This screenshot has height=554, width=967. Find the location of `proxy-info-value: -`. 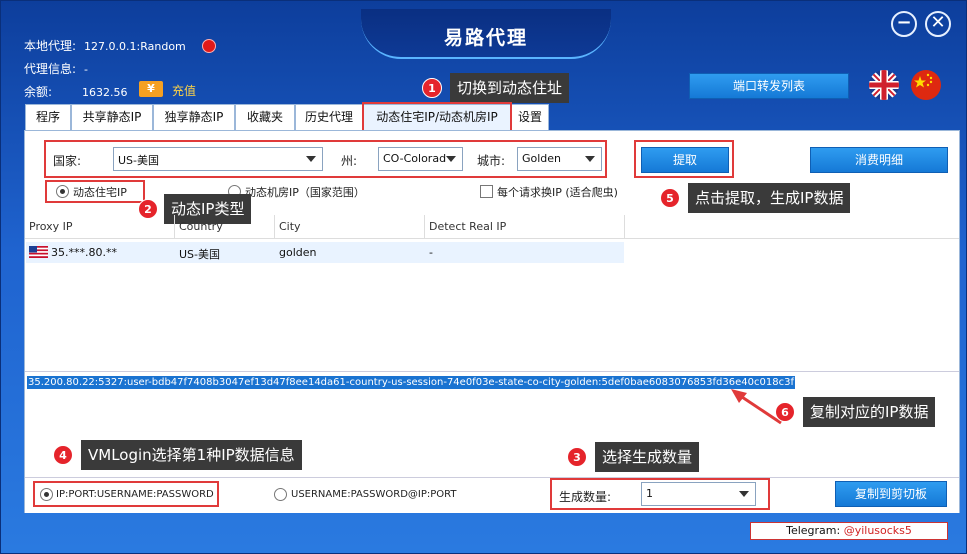

proxy-info-value: - is located at coordinates (86, 69).